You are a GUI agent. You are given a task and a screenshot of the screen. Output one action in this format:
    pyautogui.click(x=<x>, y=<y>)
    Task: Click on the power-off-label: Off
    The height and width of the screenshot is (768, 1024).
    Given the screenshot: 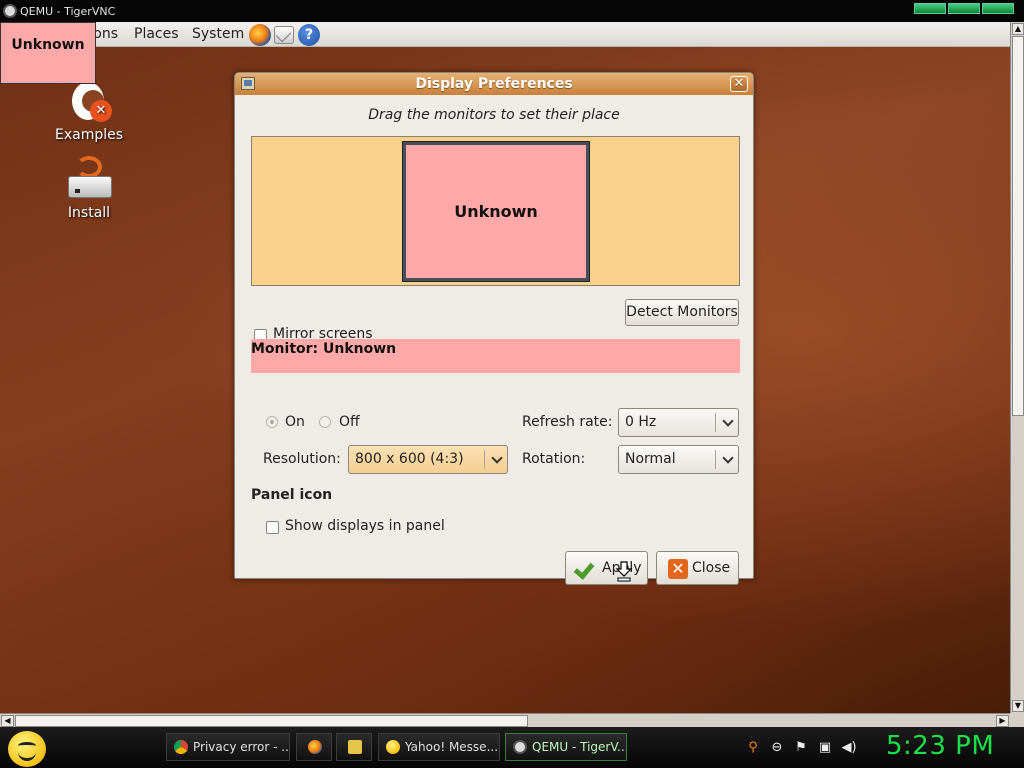 What is the action you would take?
    pyautogui.click(x=349, y=422)
    